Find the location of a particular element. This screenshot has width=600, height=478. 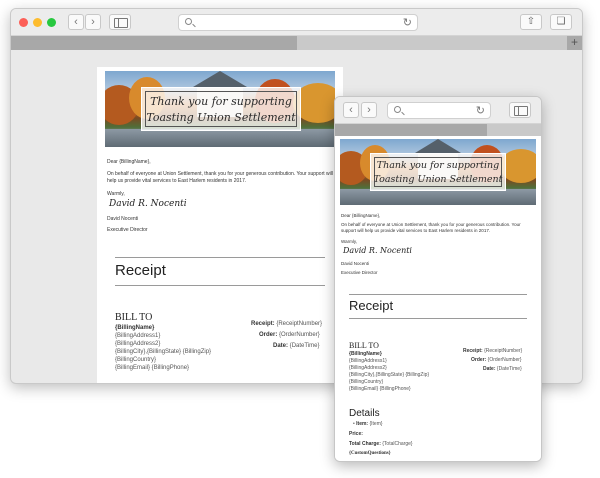

browser-toolbar: ‹ › ↻ ⇧ ❏ is located at coordinates (296, 22).